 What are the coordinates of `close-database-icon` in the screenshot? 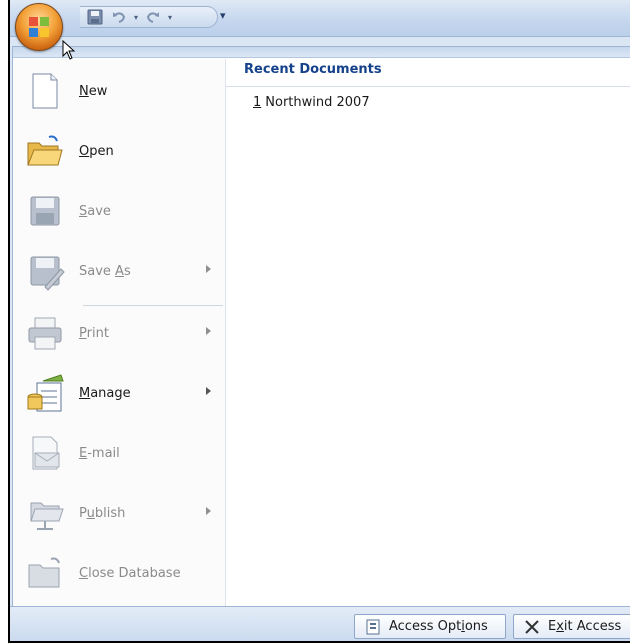 It's located at (44, 572).